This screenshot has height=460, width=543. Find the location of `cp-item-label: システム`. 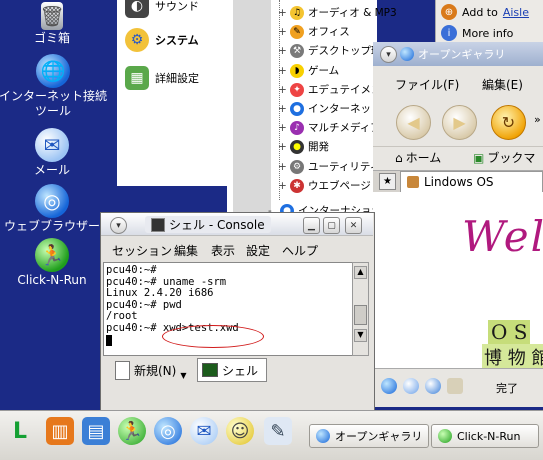

cp-item-label: システム is located at coordinates (177, 40).